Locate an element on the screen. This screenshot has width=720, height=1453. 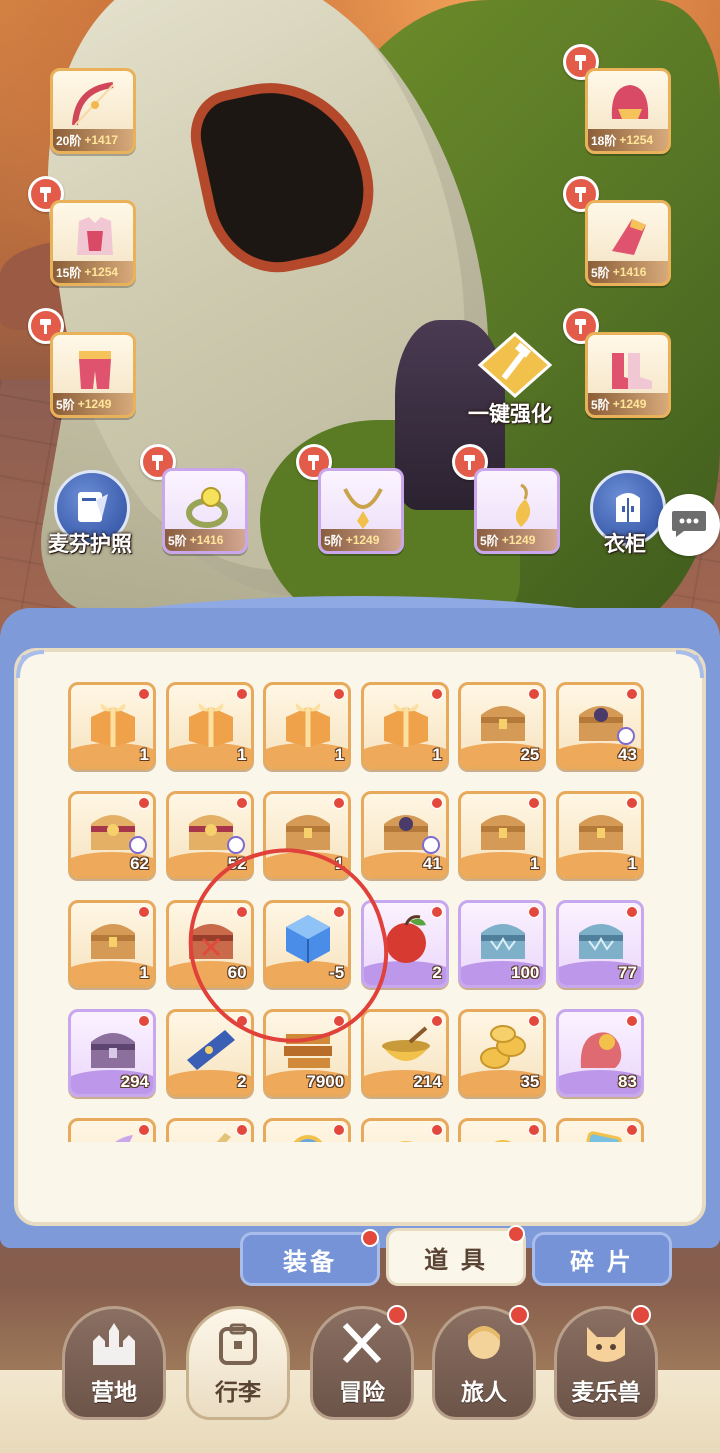
inventory-item: 35 is located at coordinates (502, 1053).